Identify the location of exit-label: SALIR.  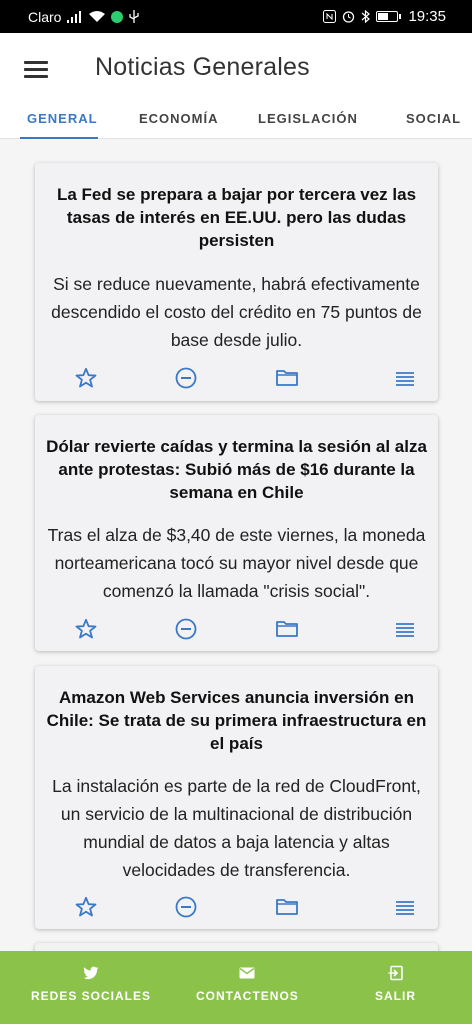
(395, 996).